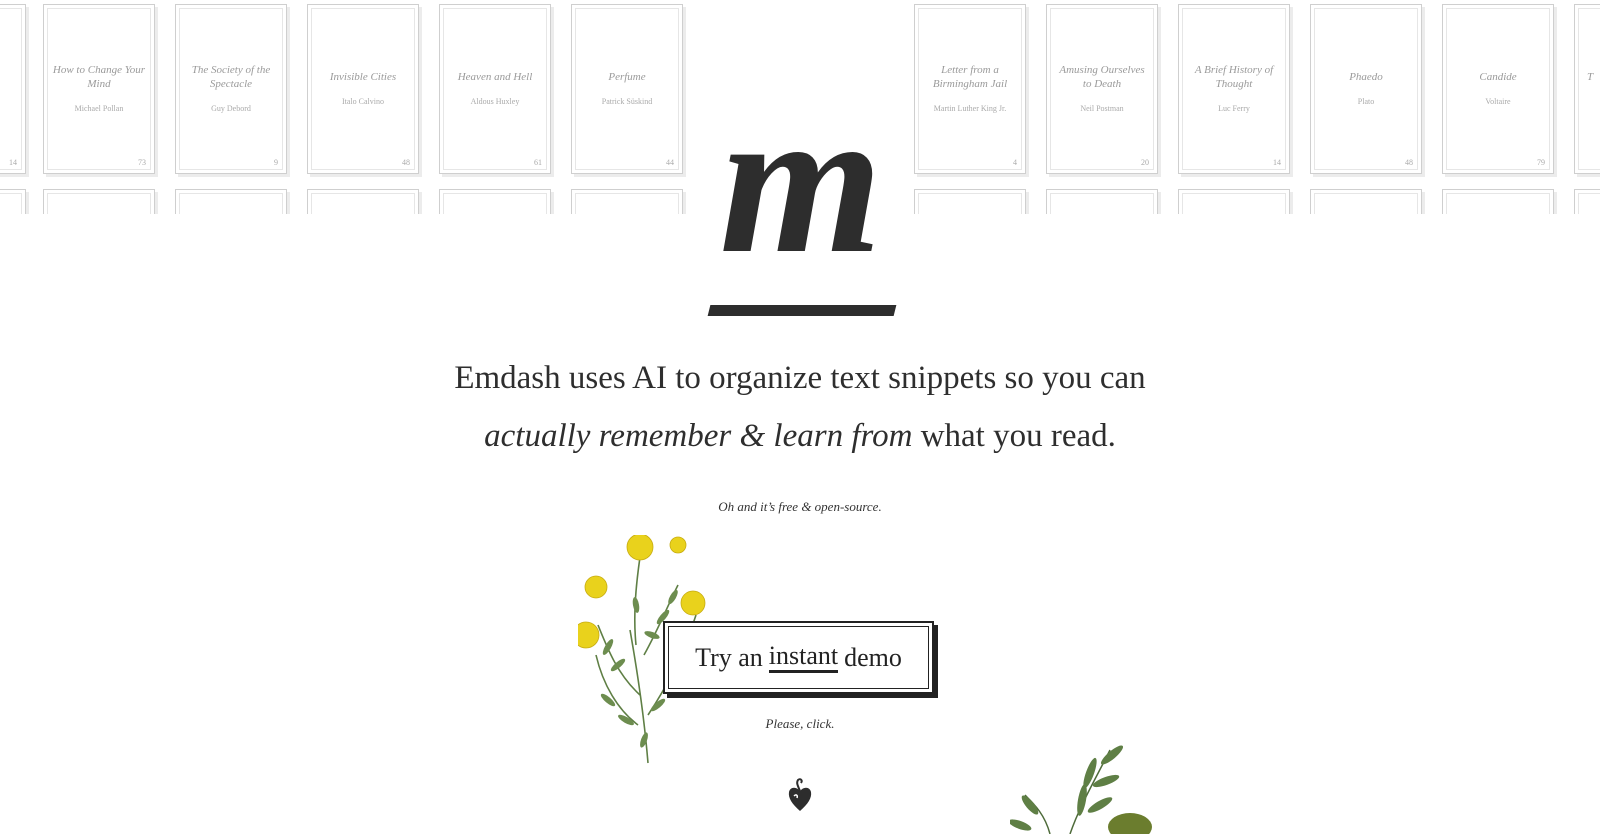 This screenshot has width=1600, height=834. I want to click on book-title: Letter from a Birmingham Jail, so click(970, 77).